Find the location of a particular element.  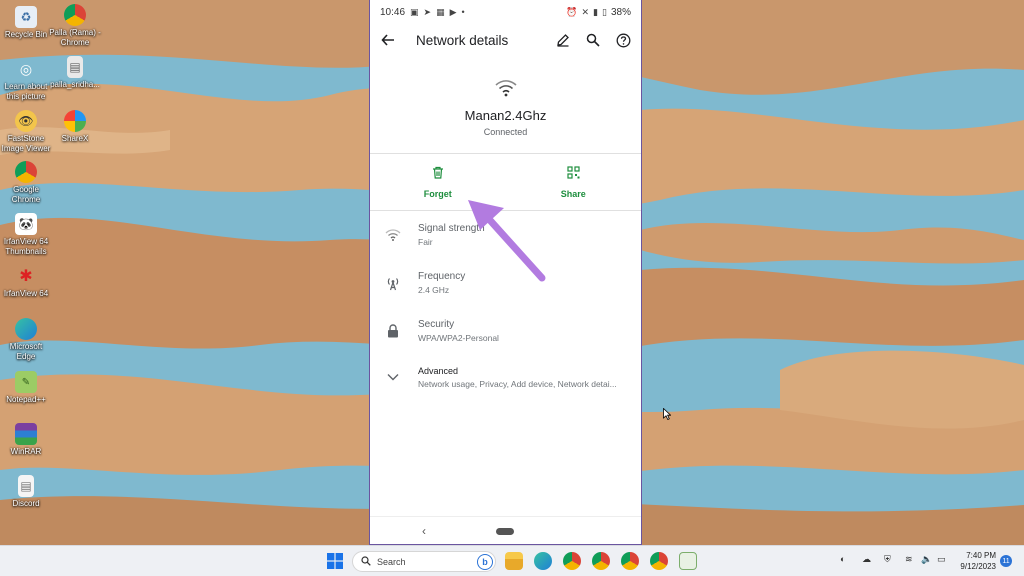

battery-level: 38% is located at coordinates (620, 12).